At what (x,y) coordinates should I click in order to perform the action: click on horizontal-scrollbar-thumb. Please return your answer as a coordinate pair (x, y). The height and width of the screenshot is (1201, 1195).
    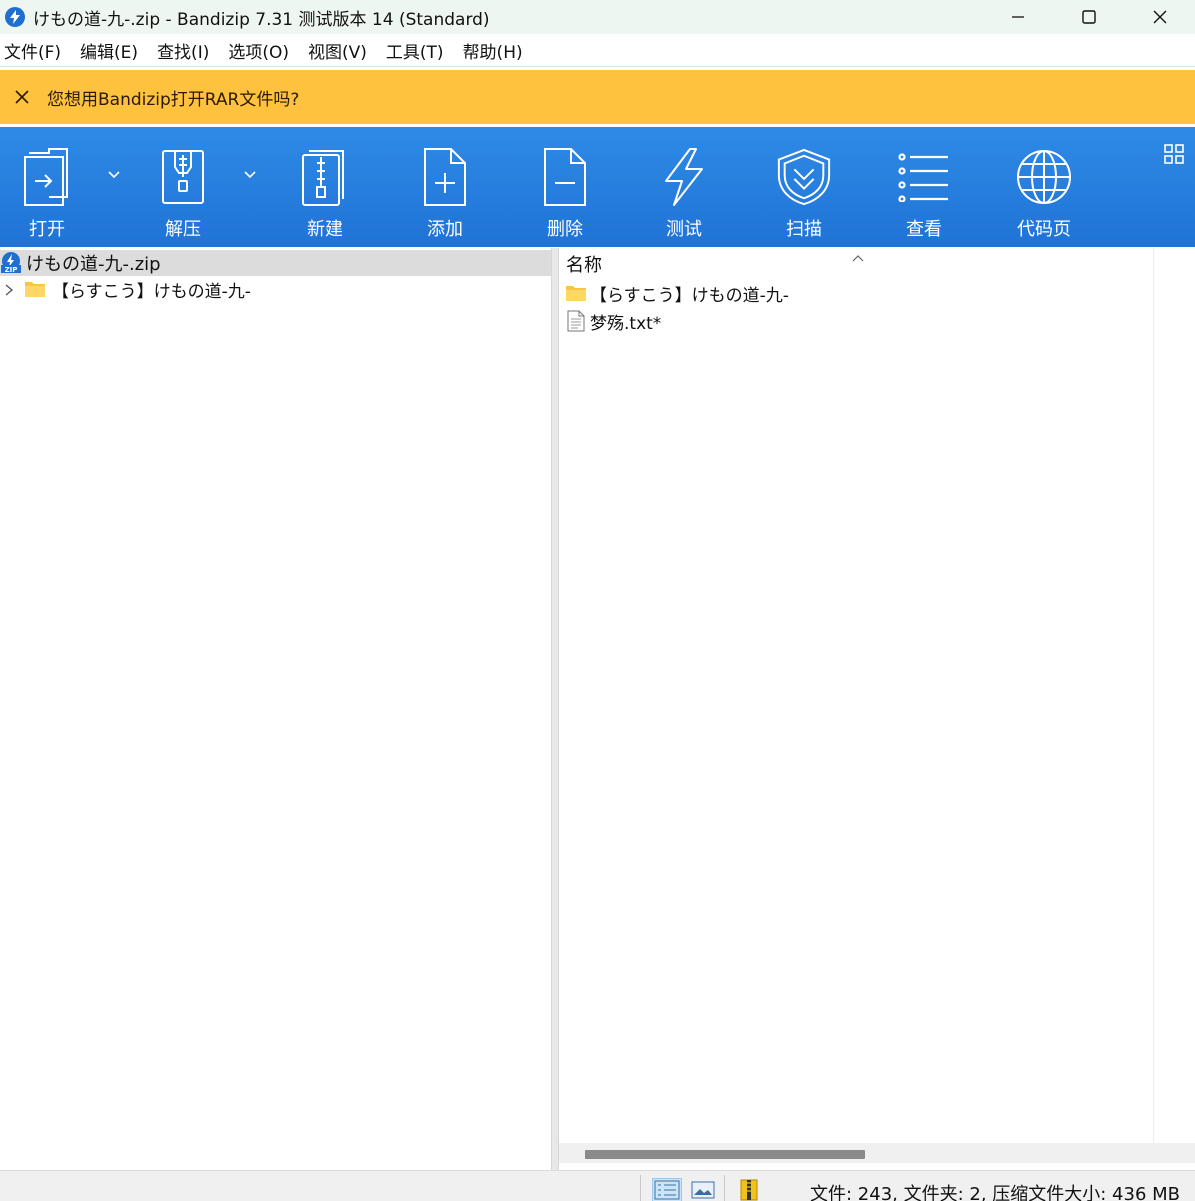
    Looking at the image, I should click on (725, 1154).